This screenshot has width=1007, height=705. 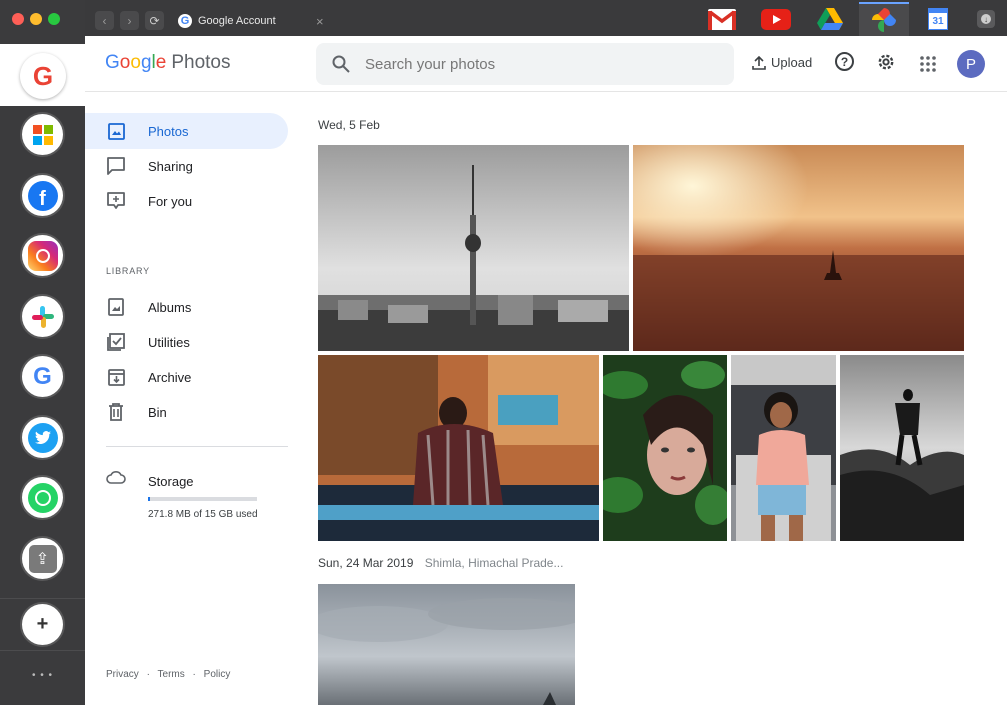 I want to click on apps-button, so click(x=928, y=64).